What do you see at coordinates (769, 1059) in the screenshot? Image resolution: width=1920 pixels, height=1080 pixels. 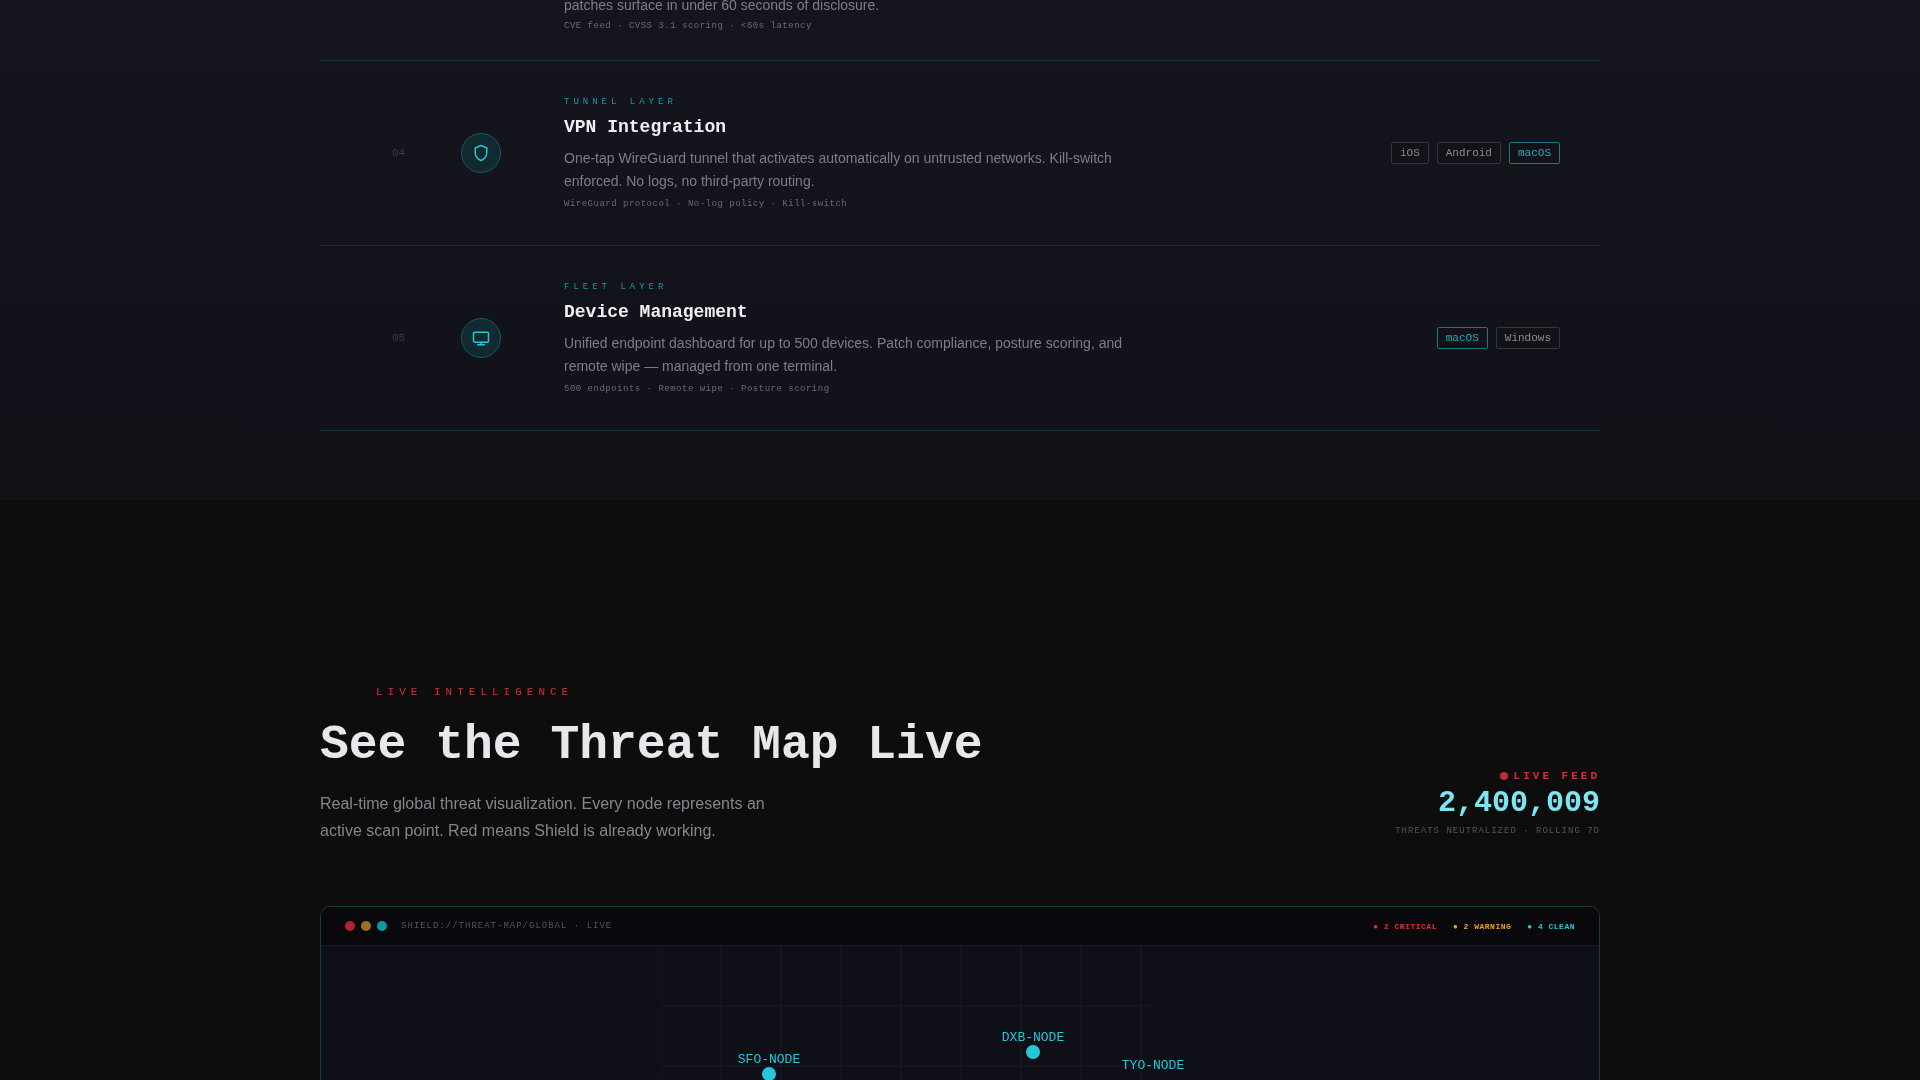 I see `node-label: SFO-NODE` at bounding box center [769, 1059].